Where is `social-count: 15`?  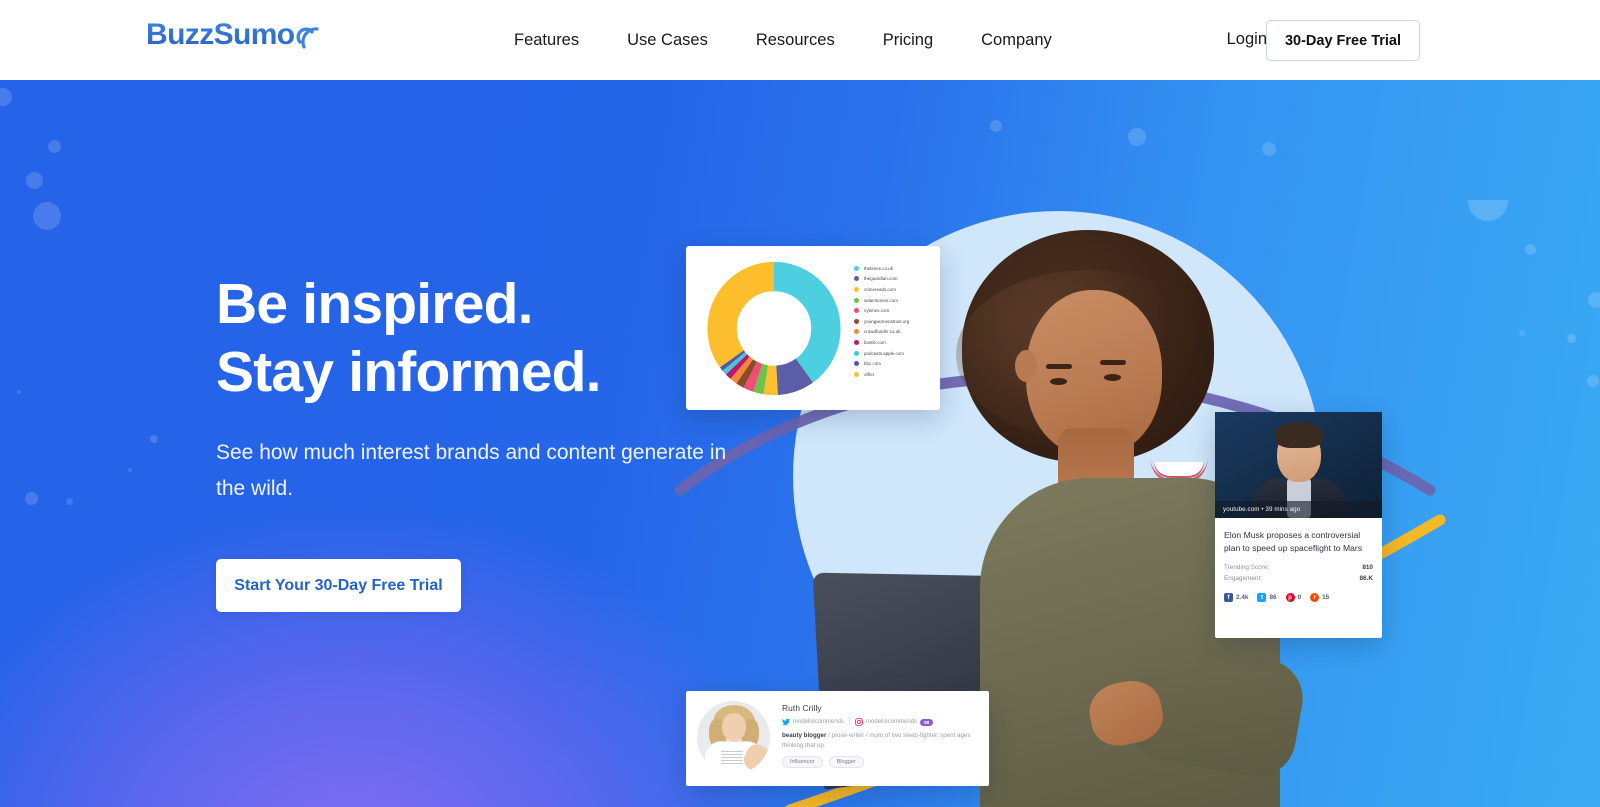 social-count: 15 is located at coordinates (1326, 598).